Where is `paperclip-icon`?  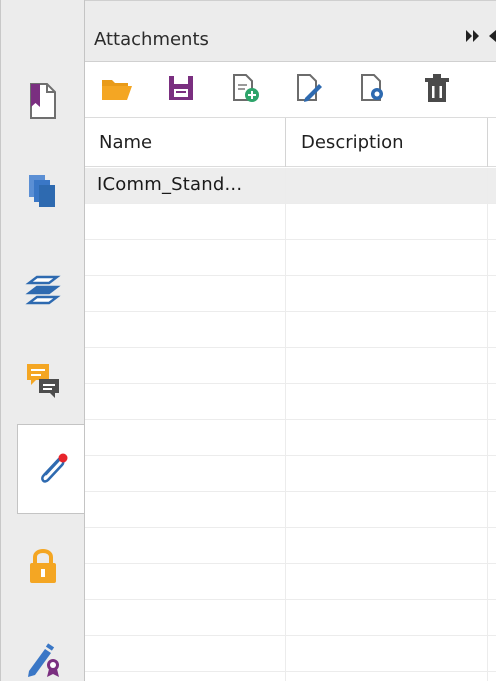
paperclip-icon is located at coordinates (52, 469).